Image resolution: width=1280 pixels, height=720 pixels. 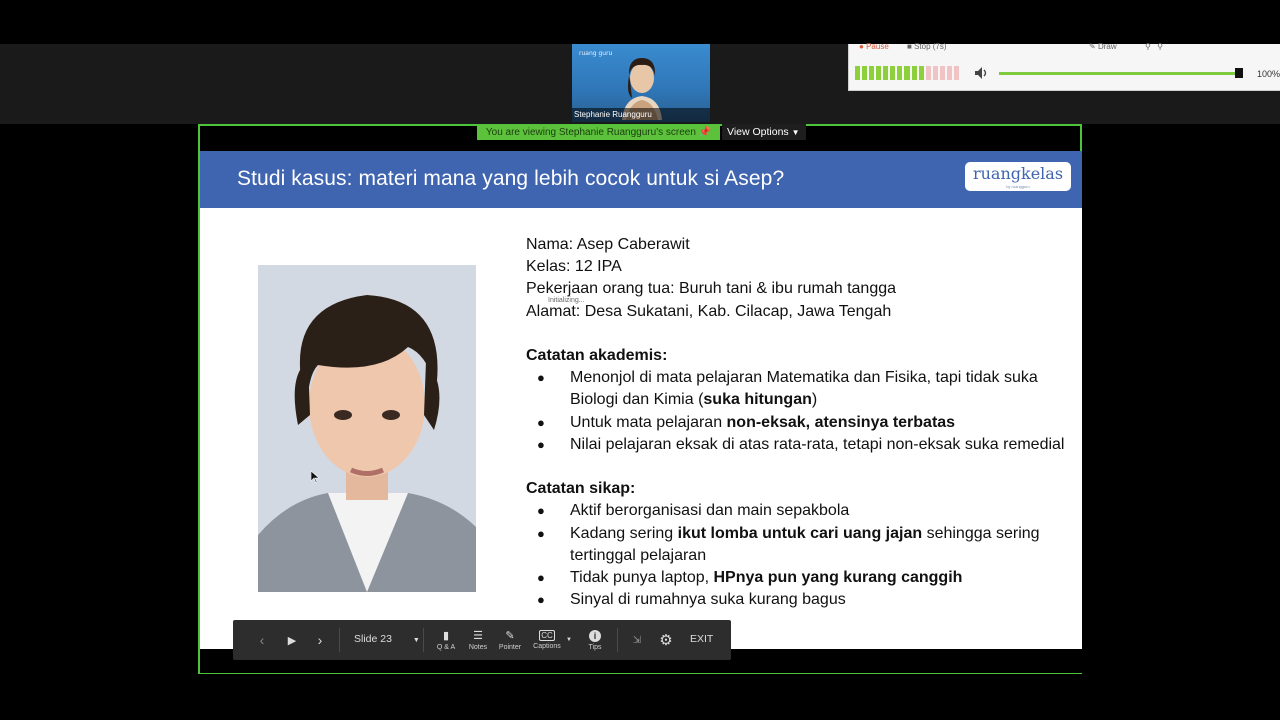 I want to click on emphasized-text: ikut lomba untuk cari uang jajan, so click(x=800, y=533).